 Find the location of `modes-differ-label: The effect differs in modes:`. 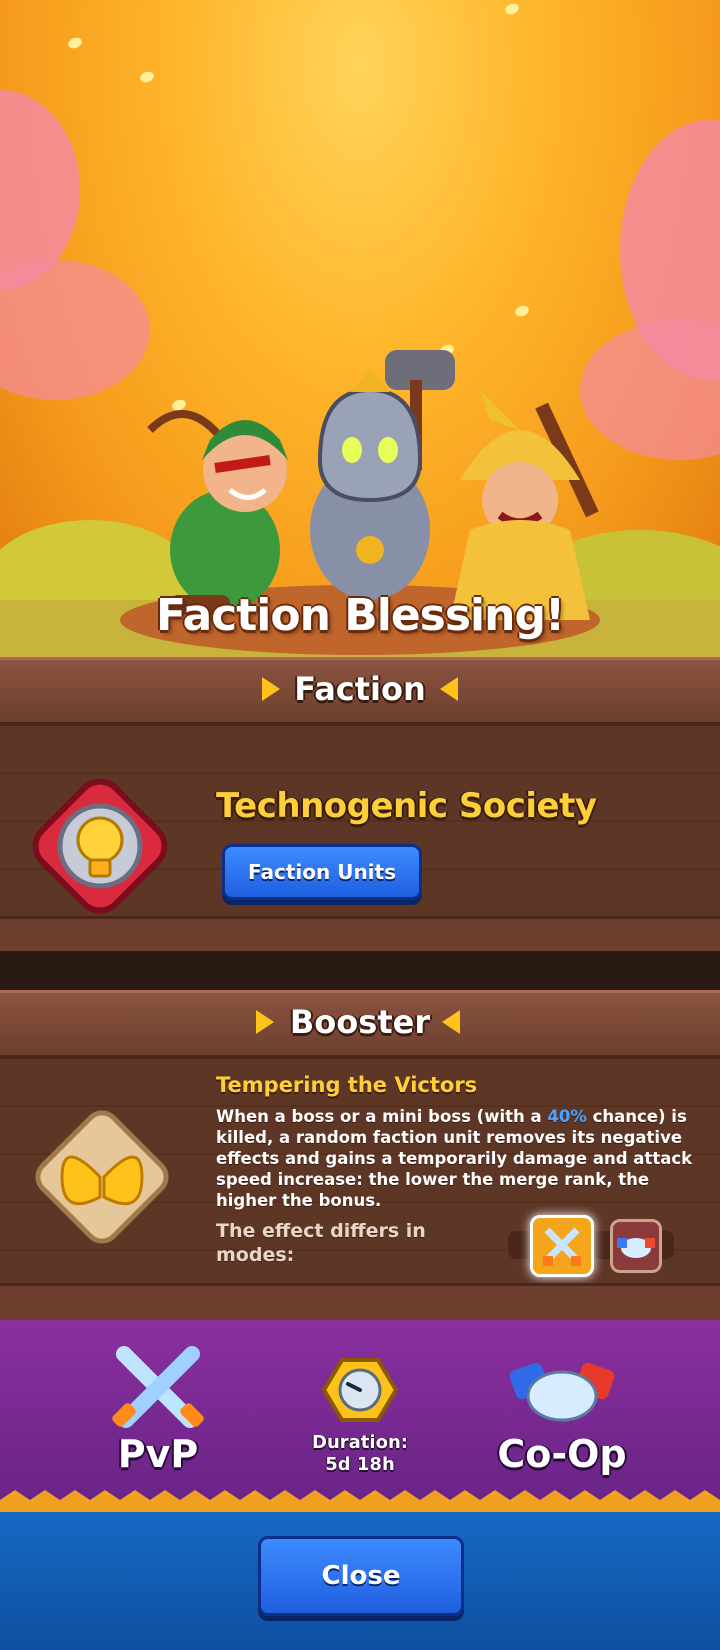

modes-differ-label: The effect differs in modes: is located at coordinates (321, 1243).